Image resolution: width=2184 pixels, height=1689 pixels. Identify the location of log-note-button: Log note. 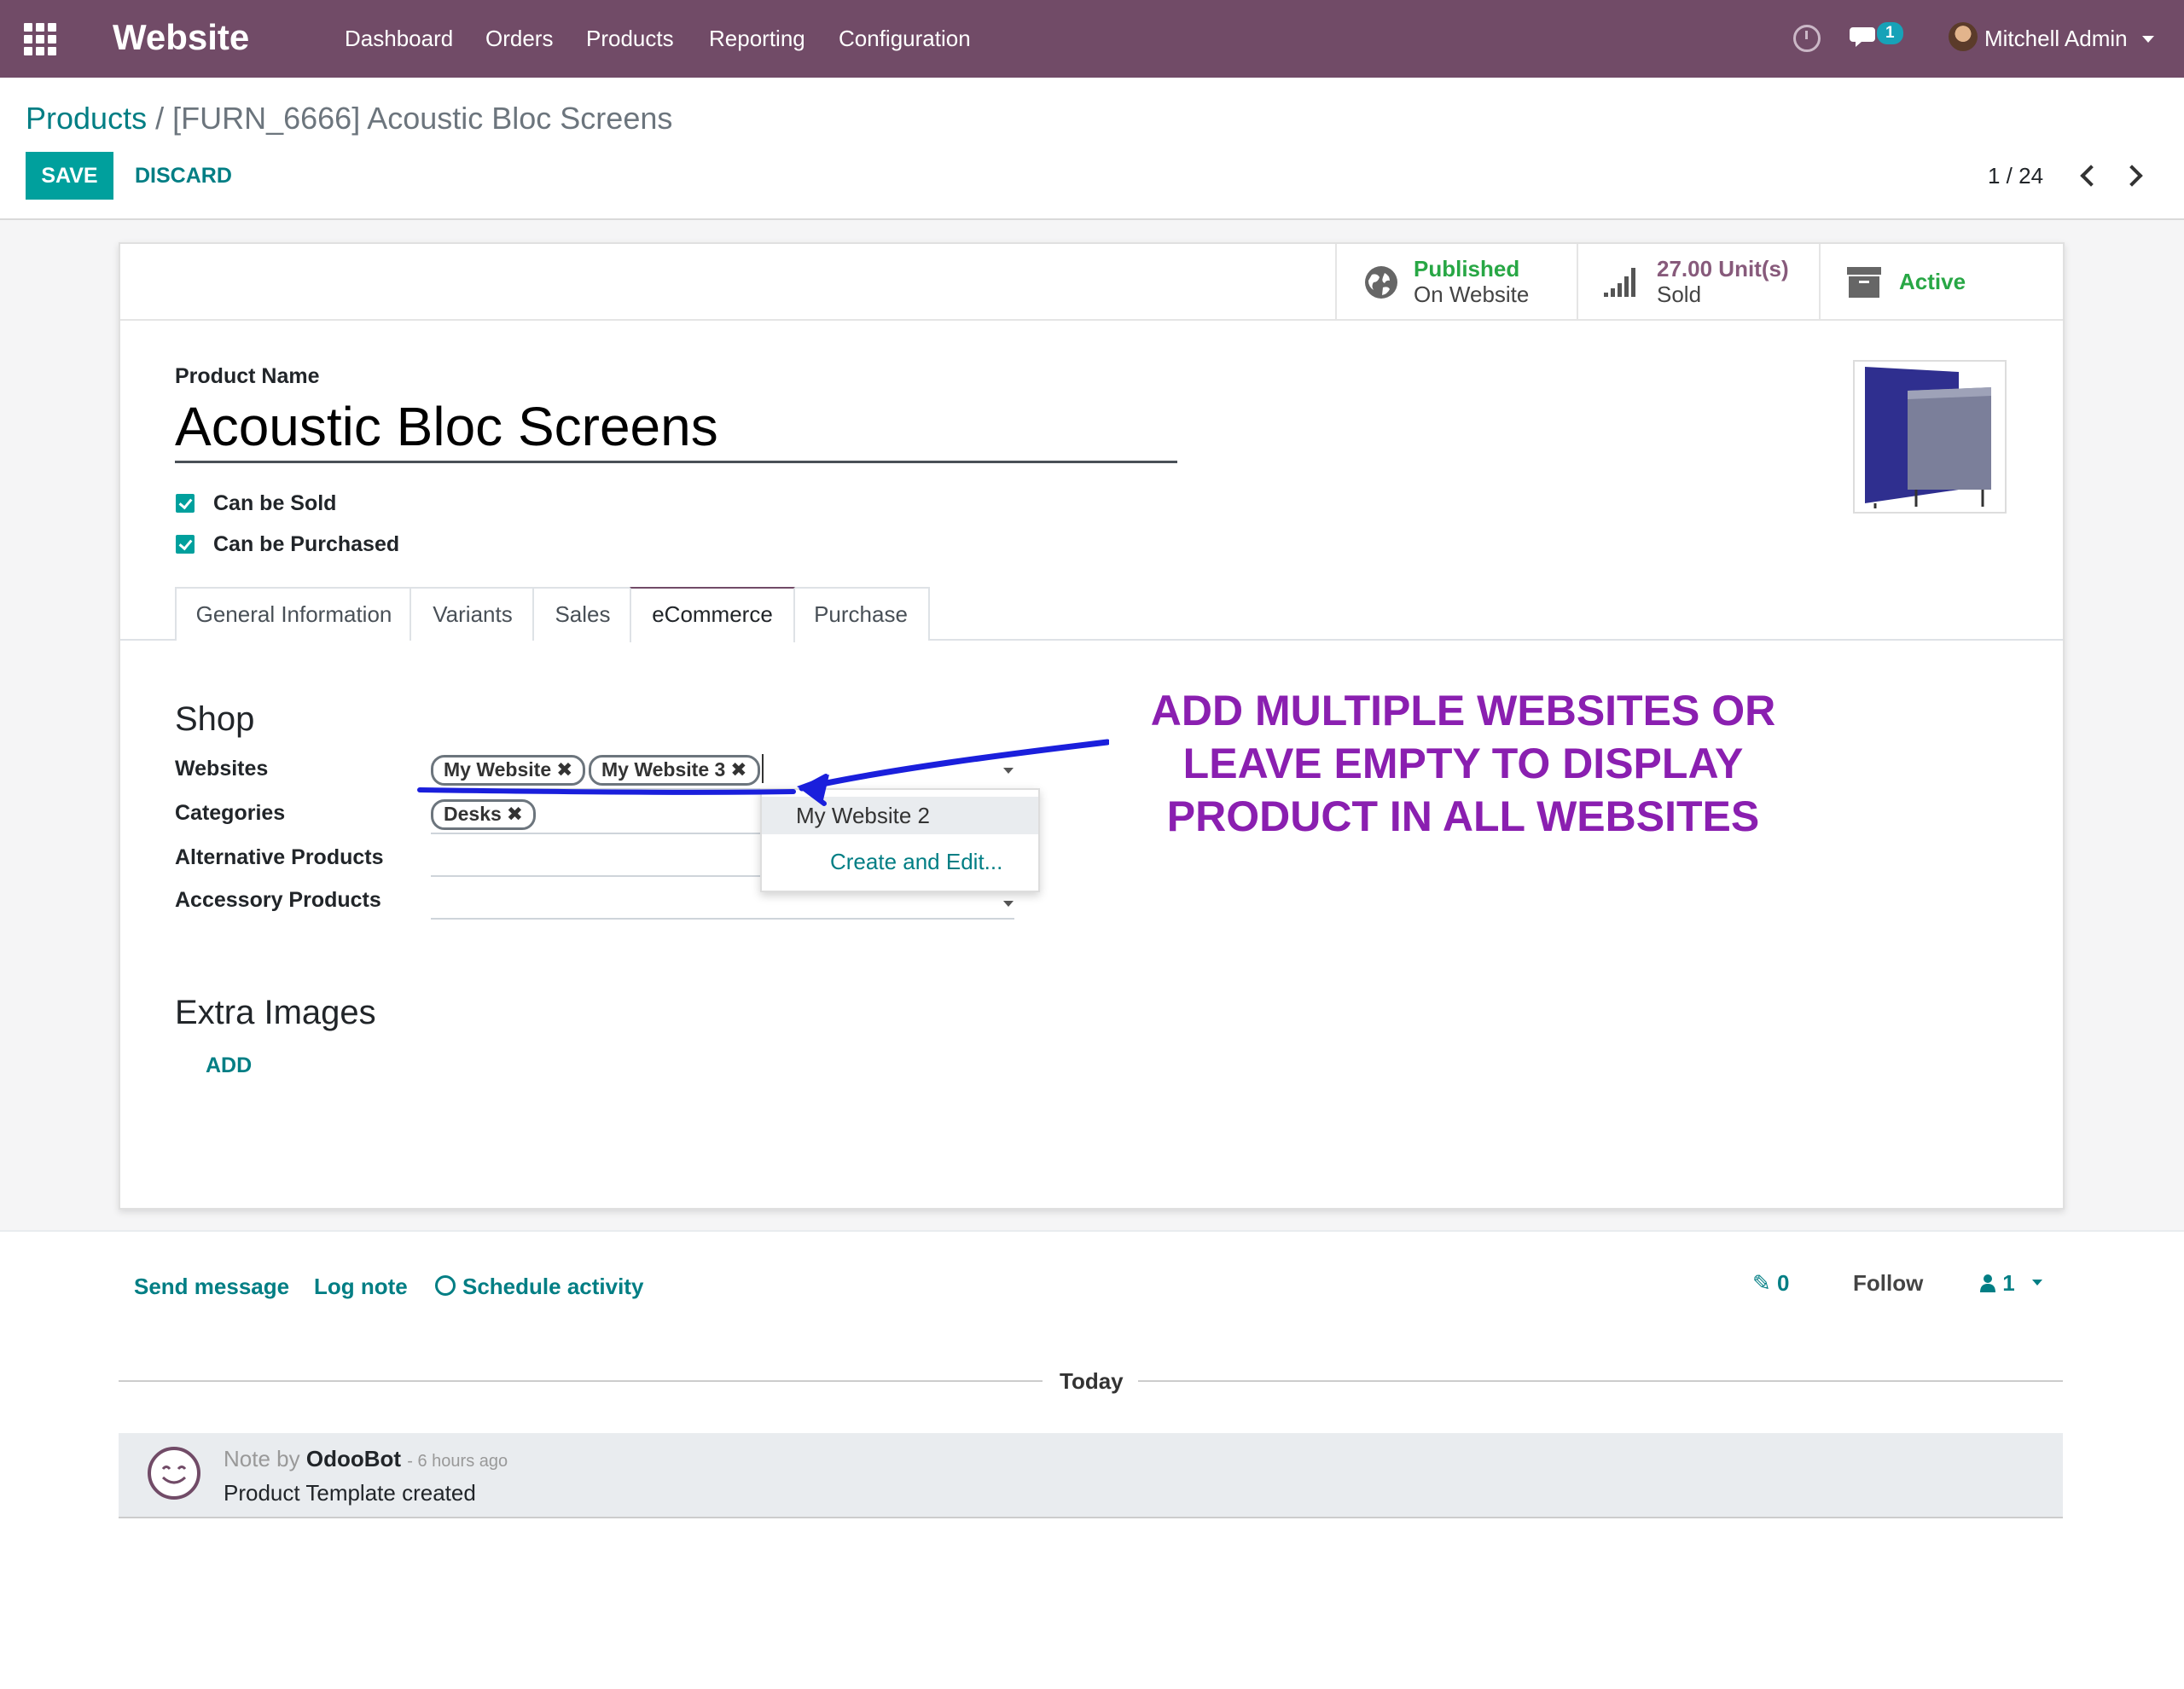
(361, 1286).